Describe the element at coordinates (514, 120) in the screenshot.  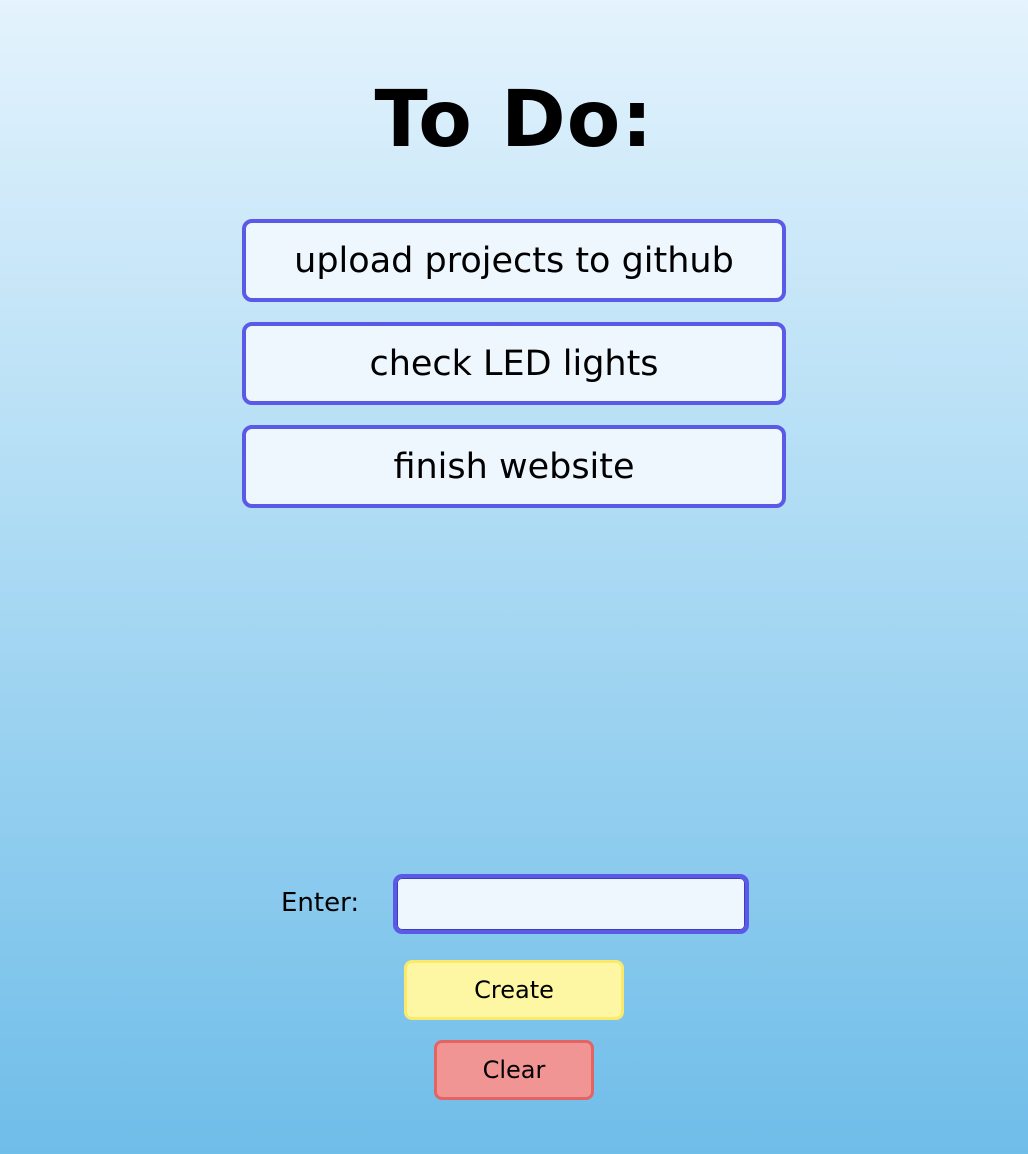
I see `page-title: To Do:` at that location.